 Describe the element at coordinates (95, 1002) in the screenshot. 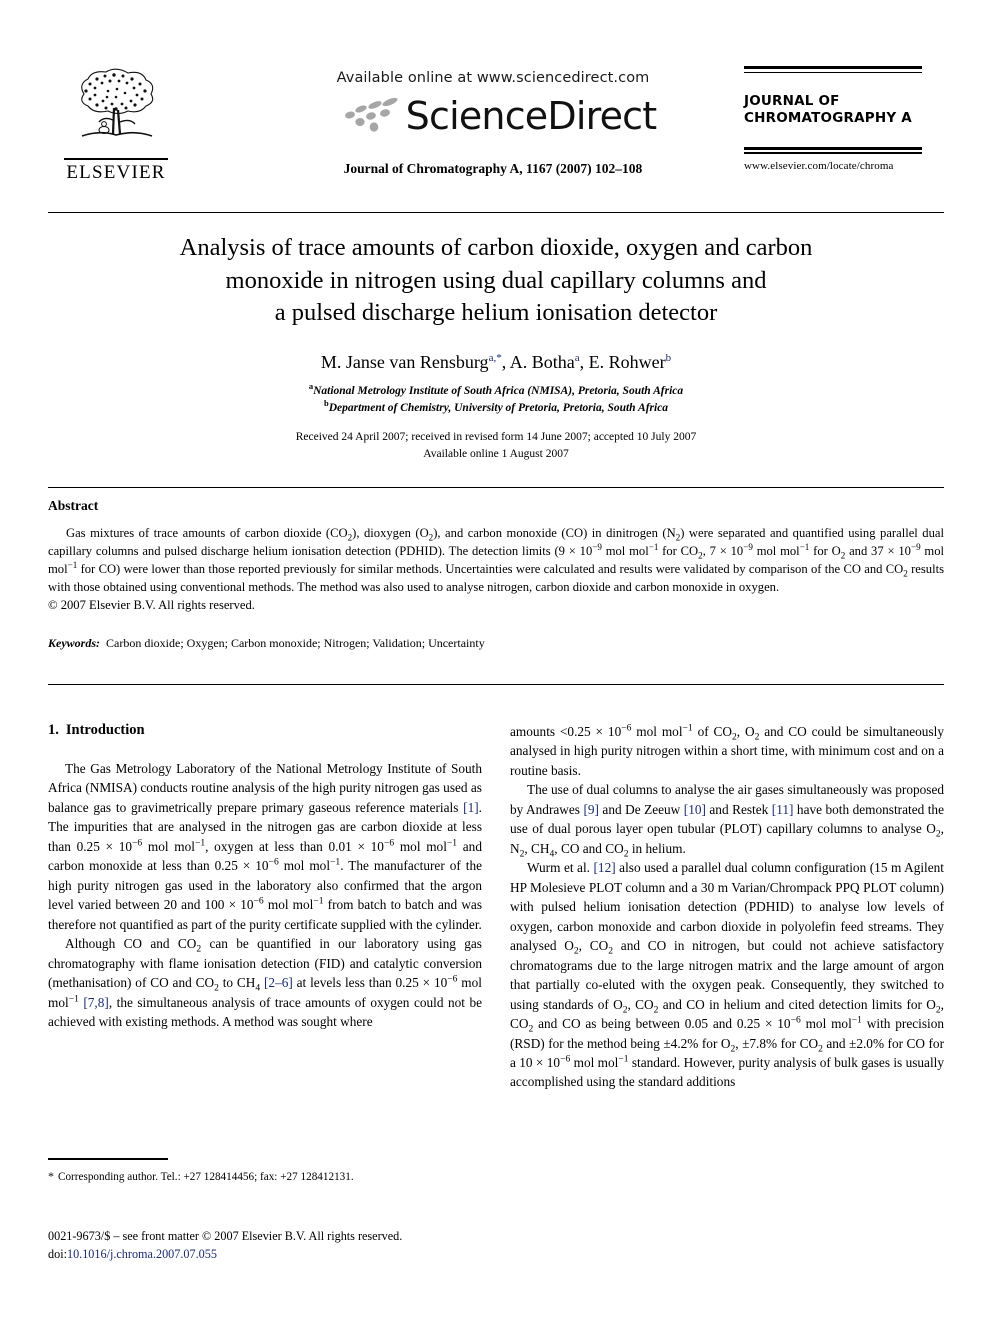

I see `citation-7-8: [7,8]` at that location.